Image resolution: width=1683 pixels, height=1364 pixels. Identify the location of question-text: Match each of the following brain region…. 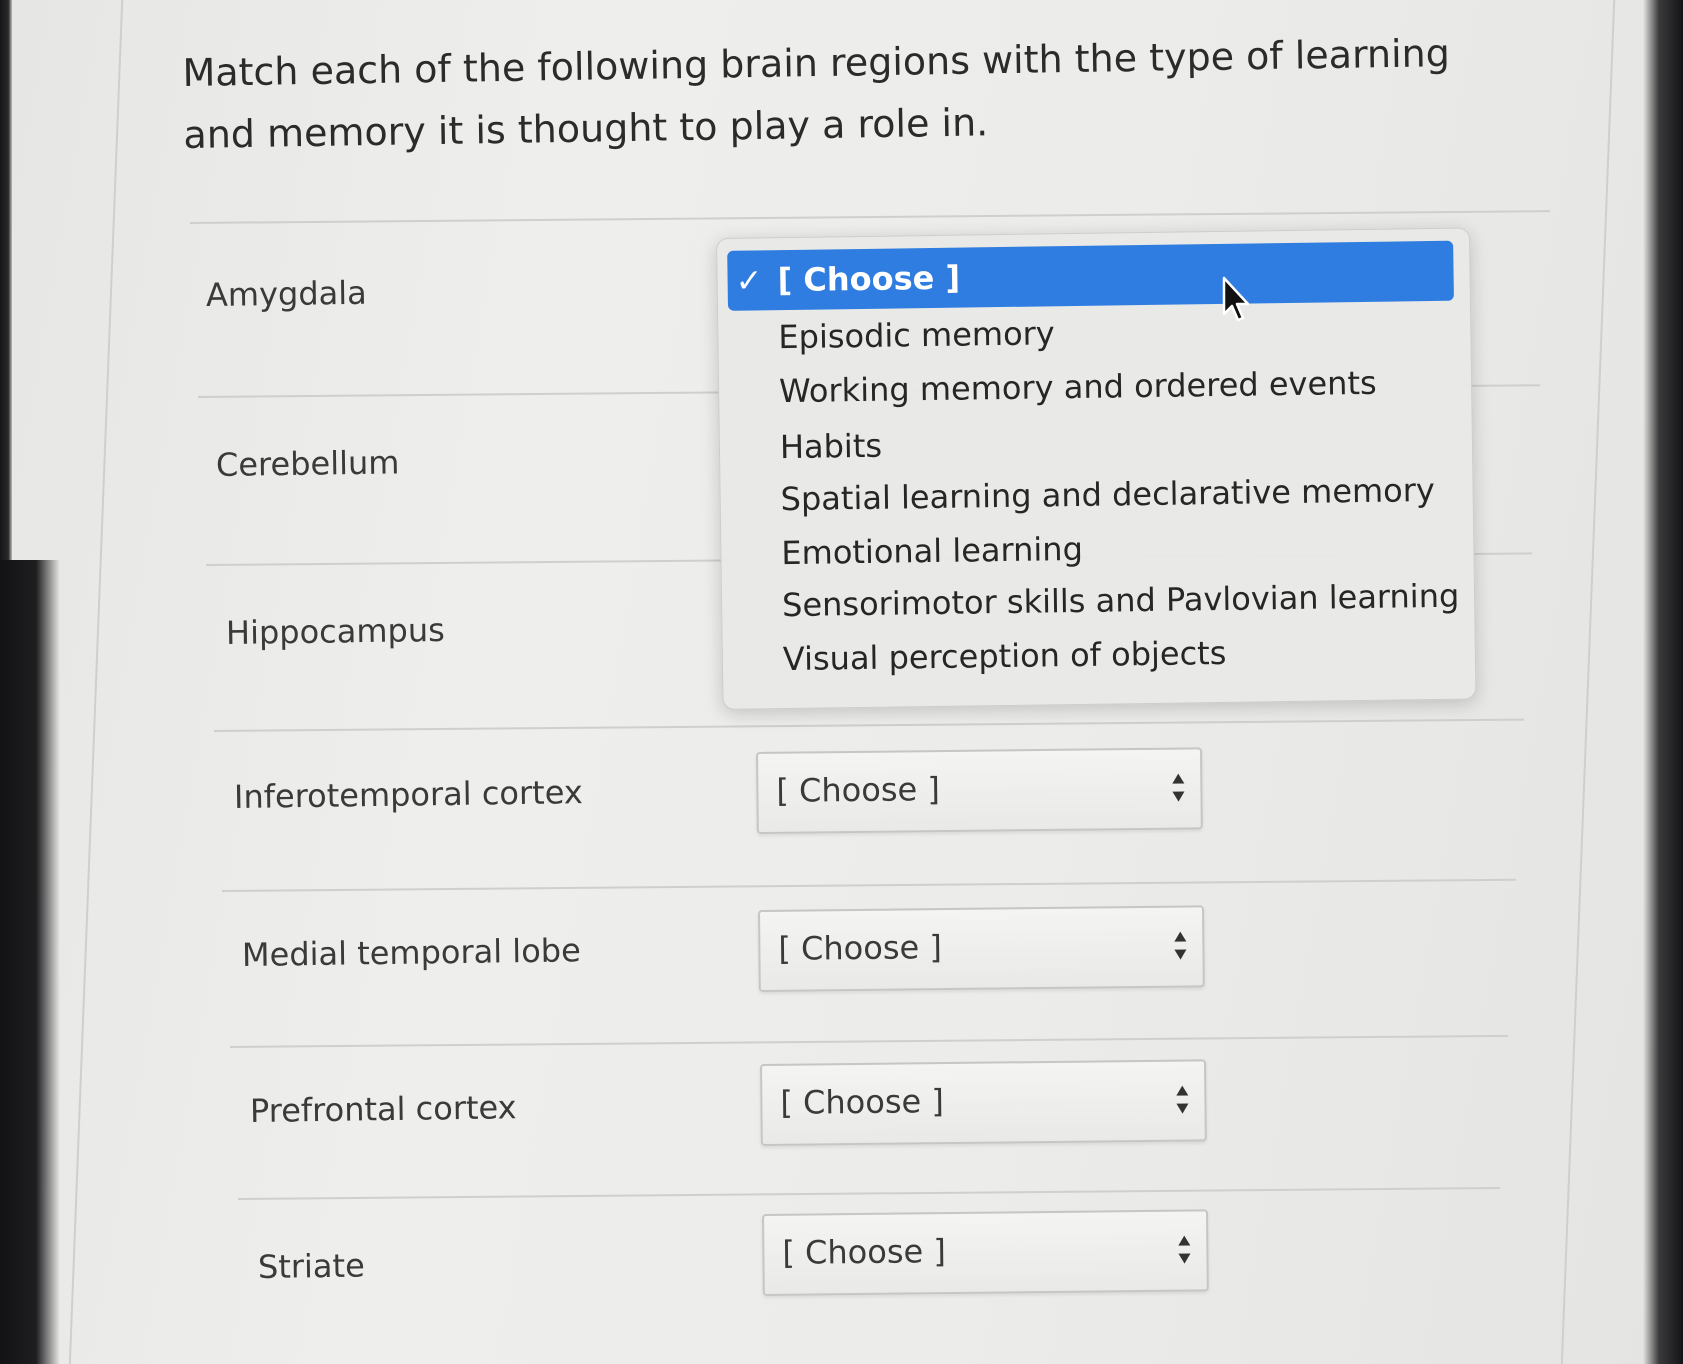
(816, 94).